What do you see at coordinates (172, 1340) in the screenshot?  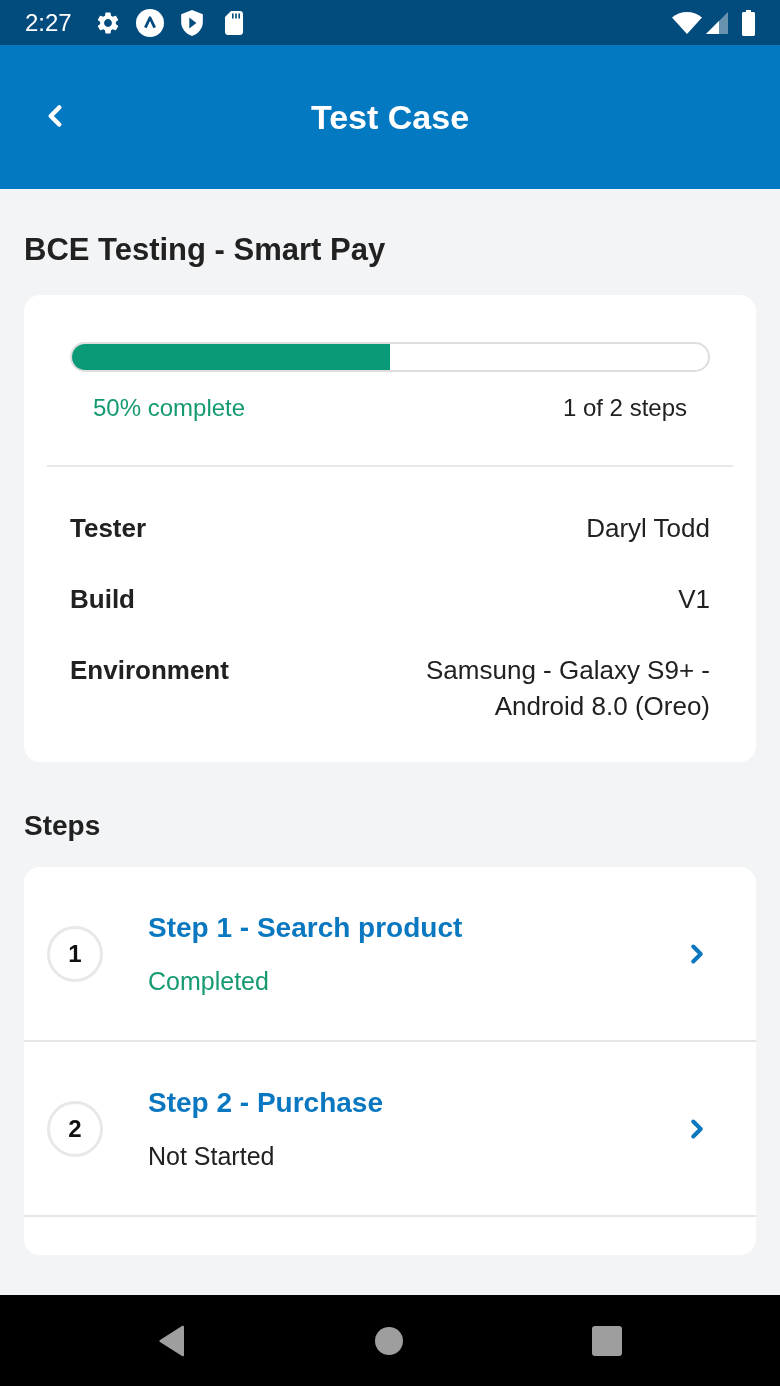 I see `back-nav-icon` at bounding box center [172, 1340].